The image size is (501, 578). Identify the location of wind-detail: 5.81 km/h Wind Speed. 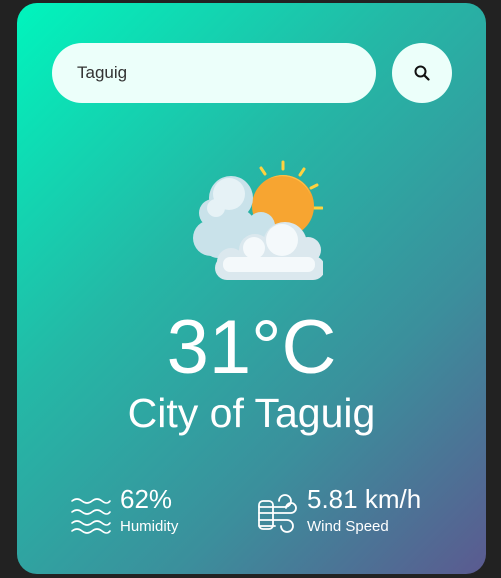
(339, 510).